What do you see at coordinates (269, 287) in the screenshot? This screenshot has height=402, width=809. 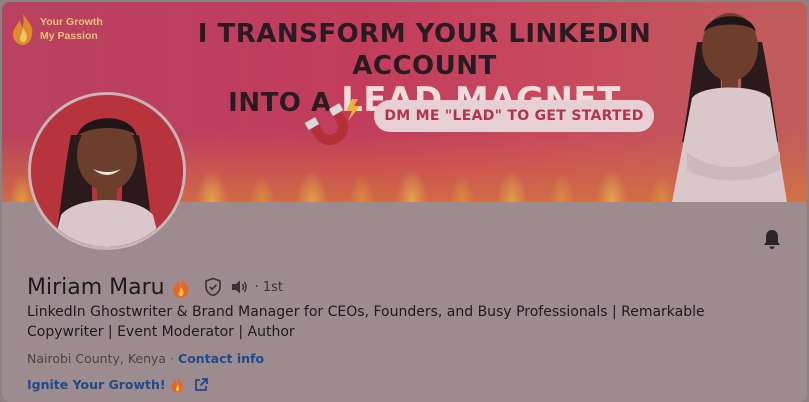 I see `connection-degree: · 1st` at bounding box center [269, 287].